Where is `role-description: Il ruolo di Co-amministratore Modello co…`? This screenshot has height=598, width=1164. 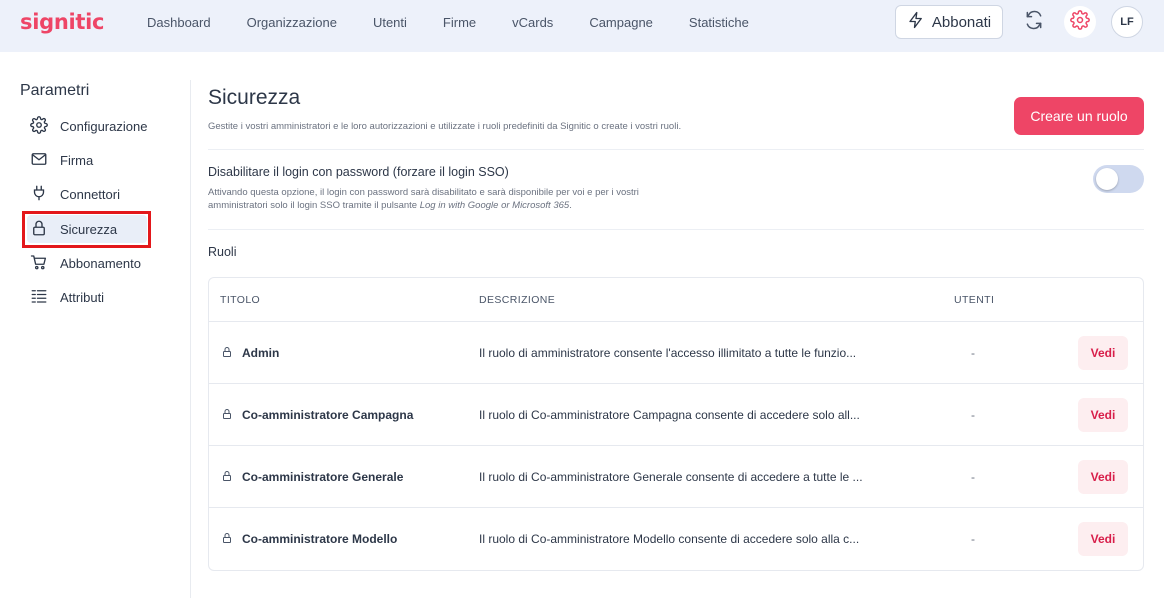 role-description: Il ruolo di Co-amministratore Modello co… is located at coordinates (669, 539).